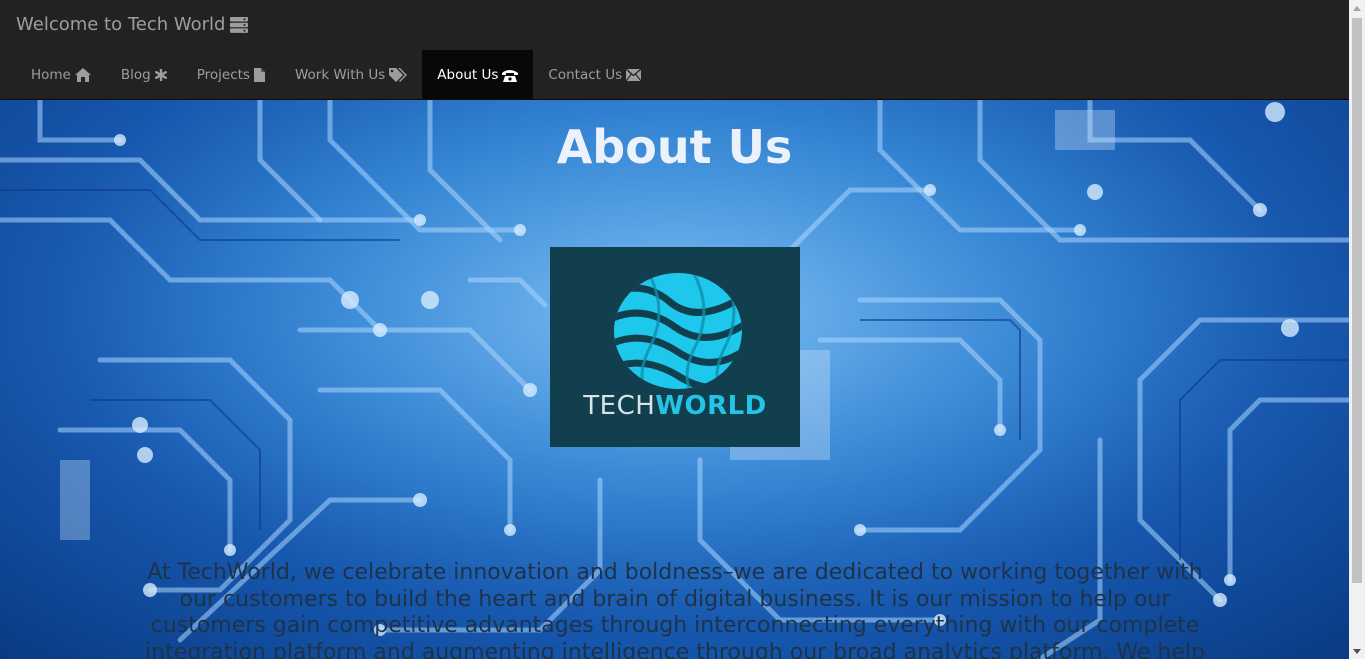 The width and height of the screenshot is (1365, 659). I want to click on brand-text: Welcome to Tech World, so click(121, 24).